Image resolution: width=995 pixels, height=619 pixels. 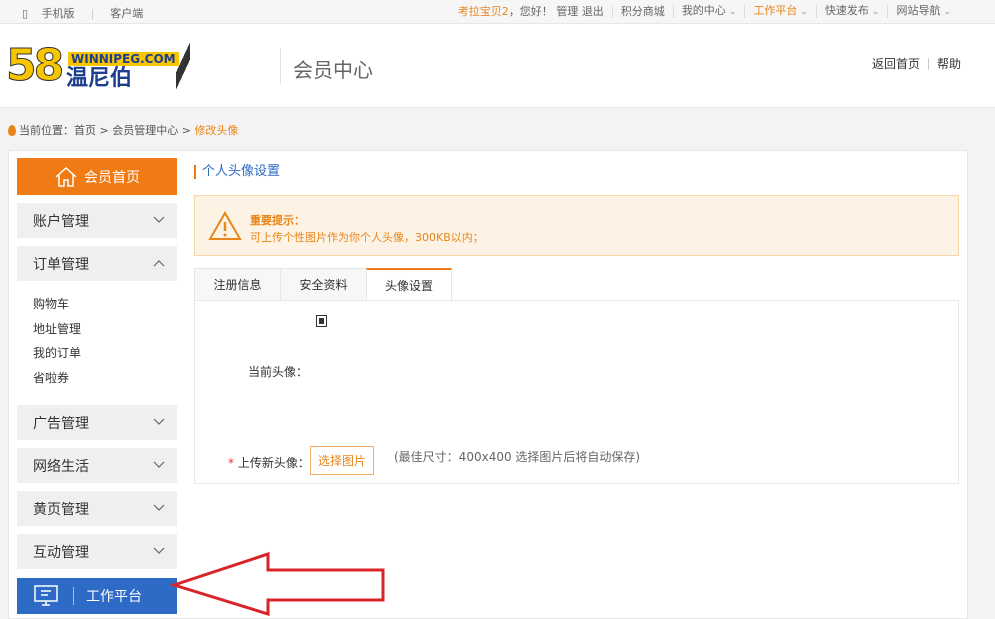 I want to click on points-mall-link: 积分商城, so click(x=642, y=11).